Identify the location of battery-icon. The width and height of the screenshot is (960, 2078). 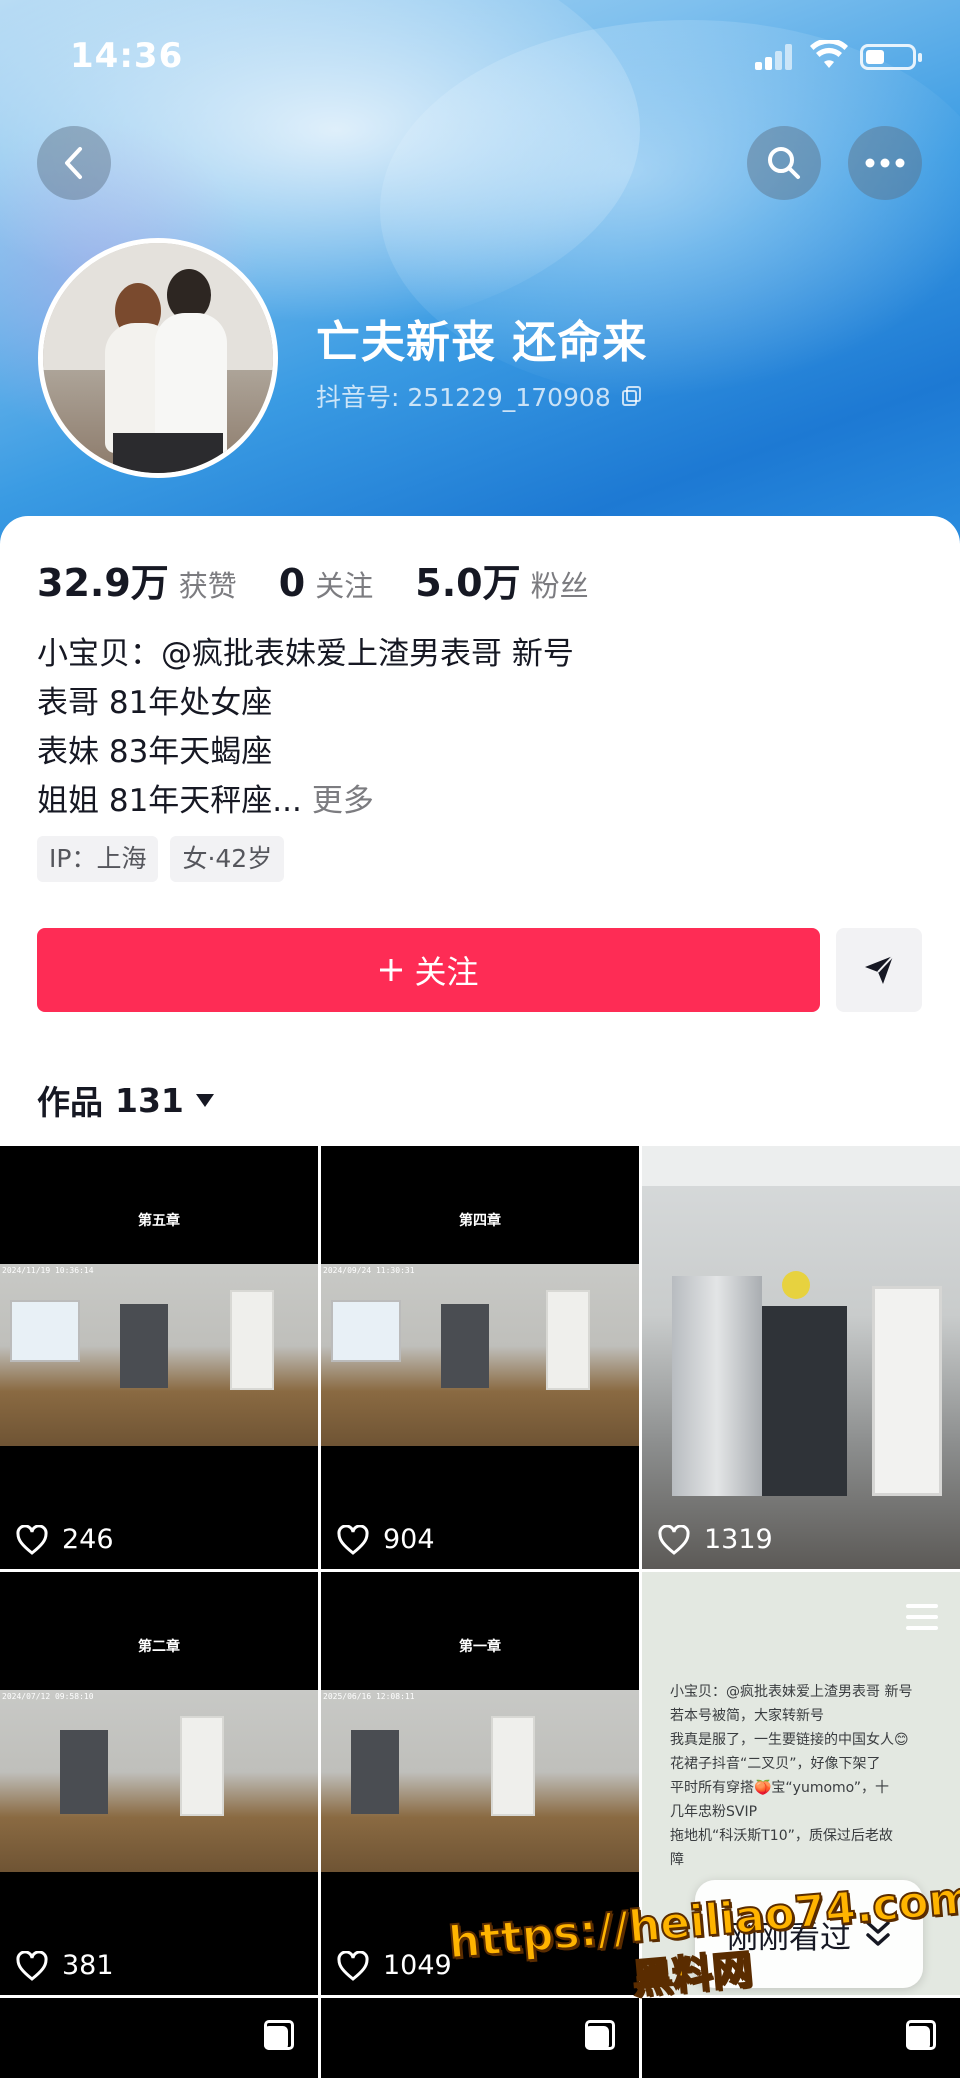
(891, 57).